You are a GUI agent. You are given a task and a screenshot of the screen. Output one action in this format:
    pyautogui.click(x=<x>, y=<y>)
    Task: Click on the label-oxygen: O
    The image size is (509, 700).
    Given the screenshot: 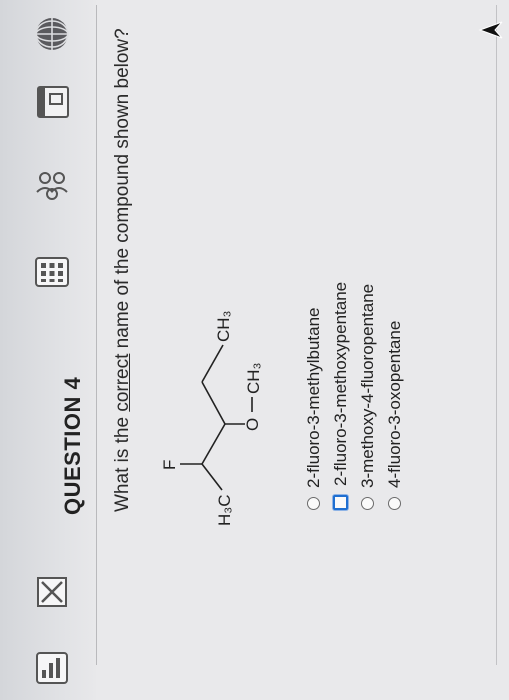 What is the action you would take?
    pyautogui.click(x=252, y=424)
    